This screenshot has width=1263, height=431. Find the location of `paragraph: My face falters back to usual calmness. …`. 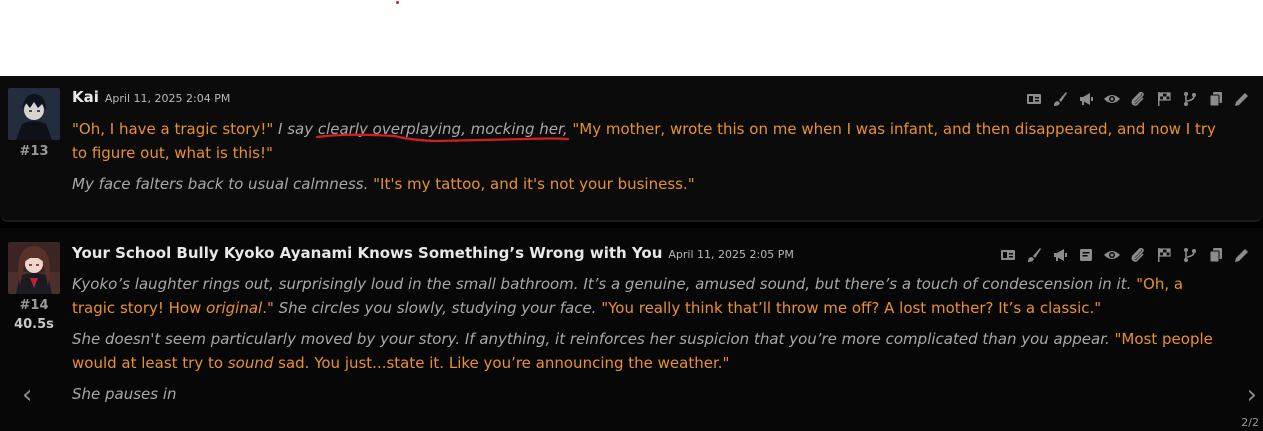

paragraph: My face falters back to usual calmness. … is located at coordinates (647, 184).